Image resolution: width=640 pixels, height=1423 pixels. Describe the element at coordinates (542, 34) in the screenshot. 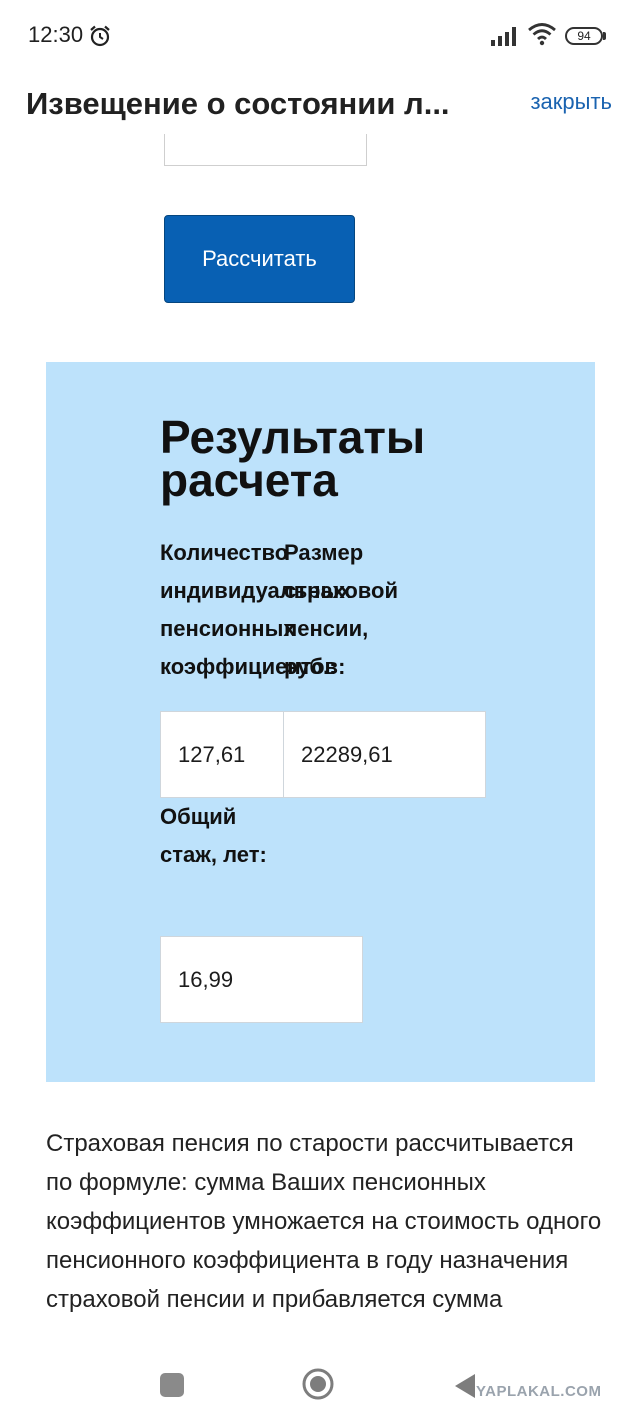

I see `wifi-icon` at that location.